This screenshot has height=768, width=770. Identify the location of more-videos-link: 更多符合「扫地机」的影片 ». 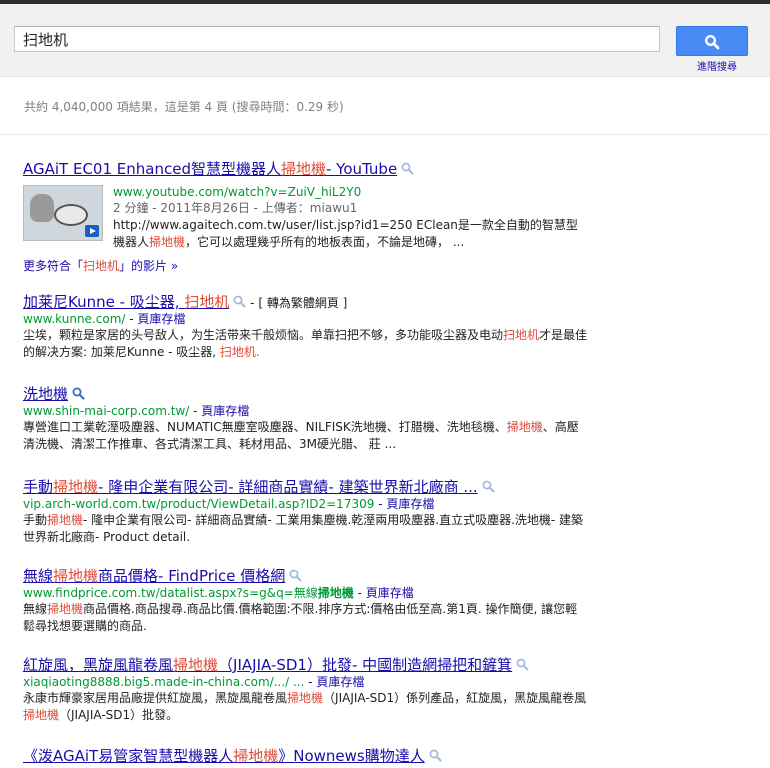
(100, 265).